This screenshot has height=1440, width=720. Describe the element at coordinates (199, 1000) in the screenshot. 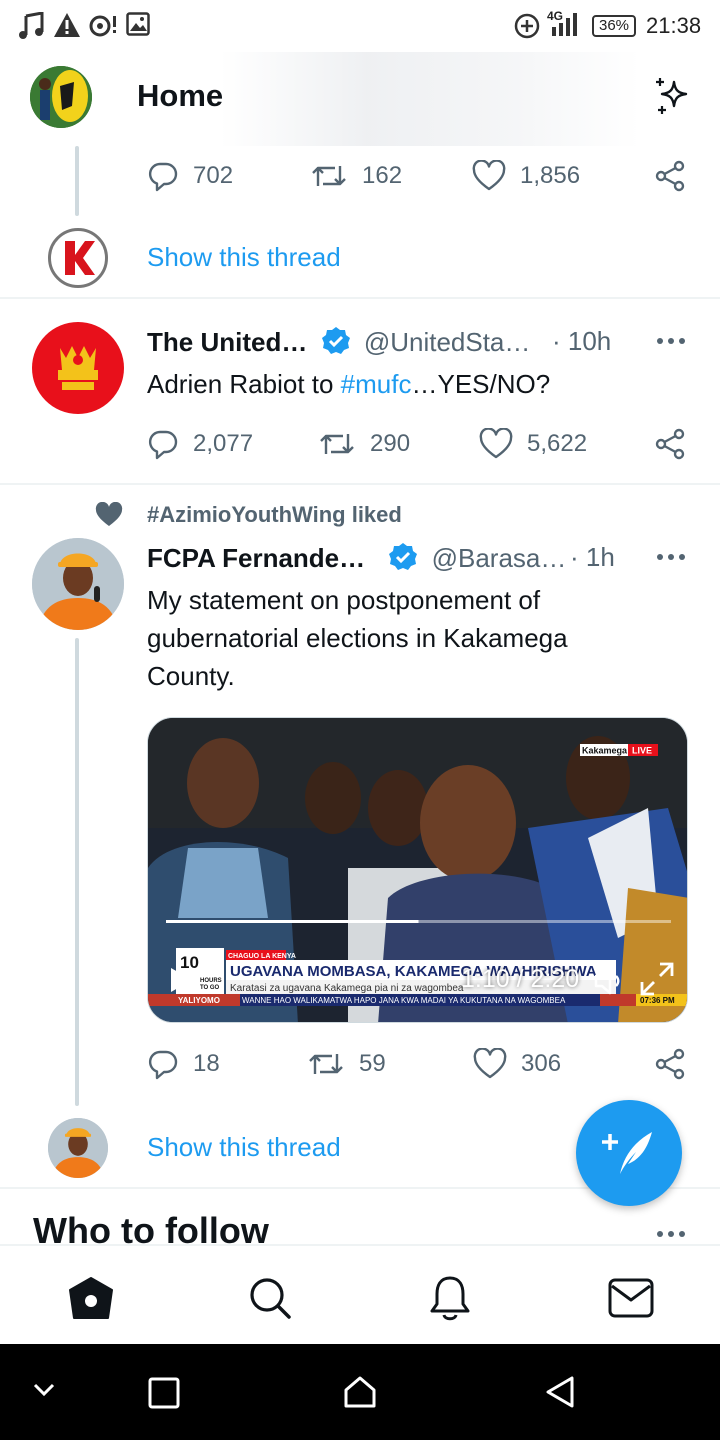

I see `ticker-left: YALIYOMO` at that location.